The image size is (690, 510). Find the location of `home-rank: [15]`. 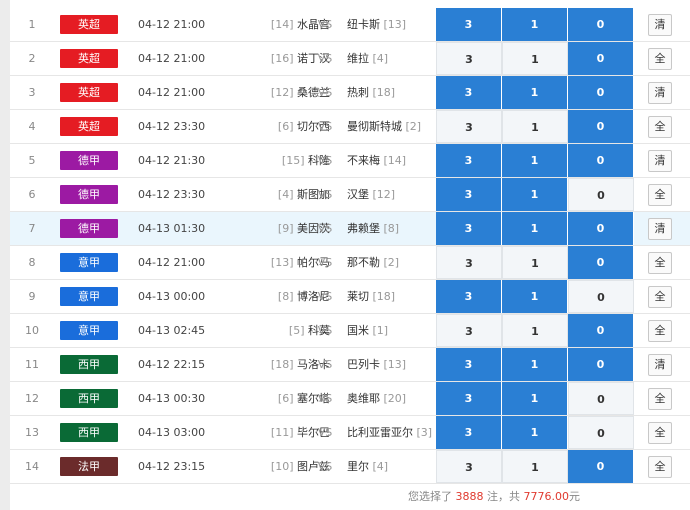

home-rank: [15] is located at coordinates (293, 160).